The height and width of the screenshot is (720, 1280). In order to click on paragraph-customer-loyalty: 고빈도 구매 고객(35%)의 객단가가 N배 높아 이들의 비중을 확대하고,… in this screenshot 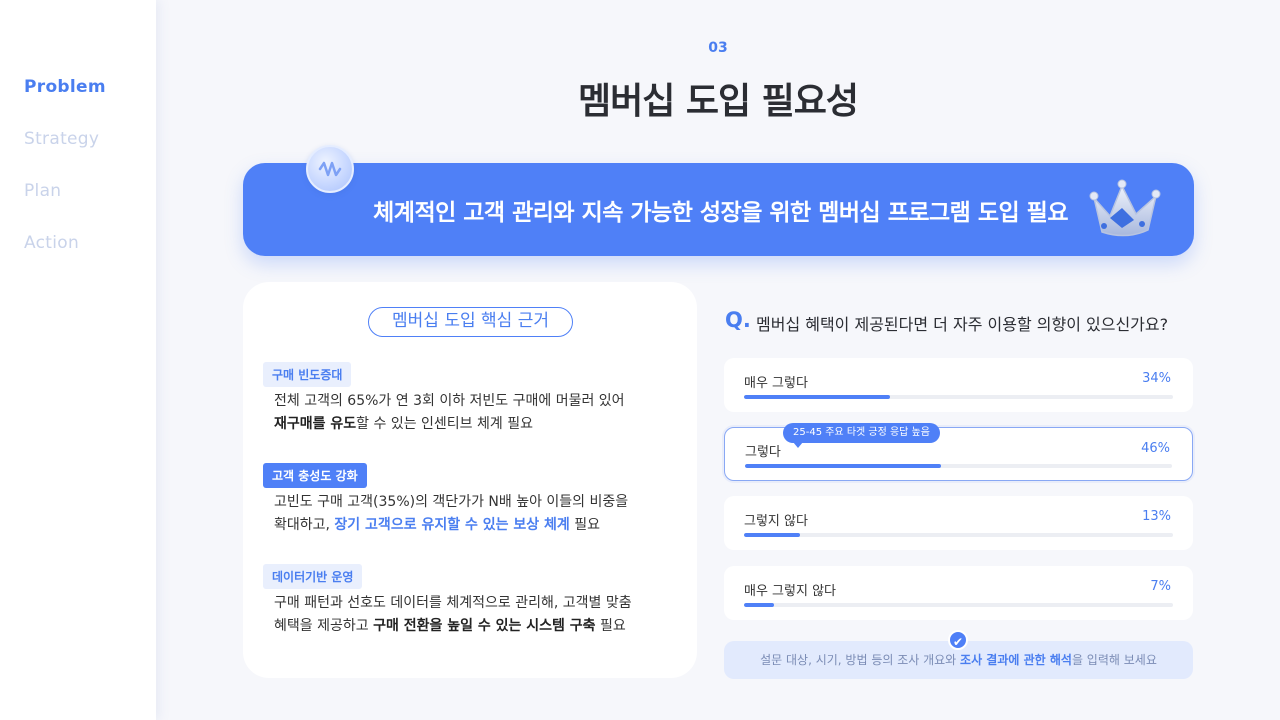, I will do `click(479, 514)`.